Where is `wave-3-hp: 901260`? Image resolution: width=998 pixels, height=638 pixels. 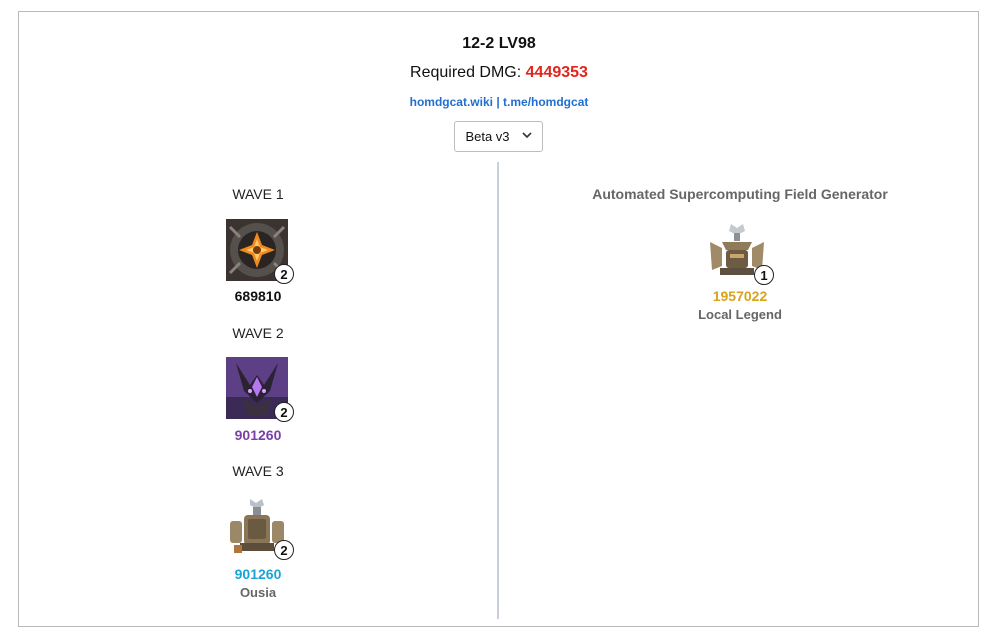 wave-3-hp: 901260 is located at coordinates (258, 574).